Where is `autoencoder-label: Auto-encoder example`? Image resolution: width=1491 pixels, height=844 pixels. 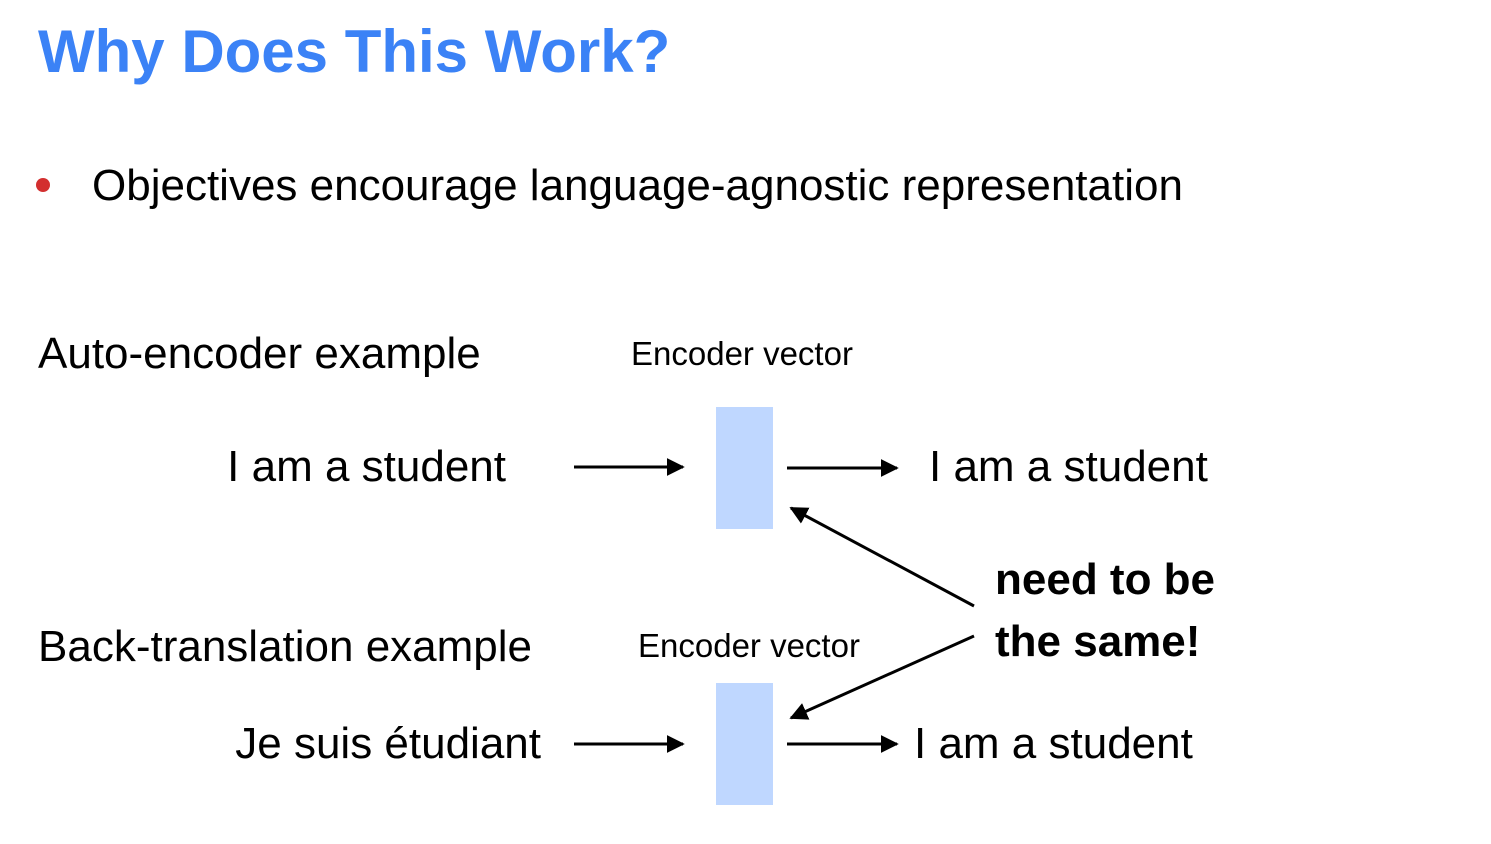 autoencoder-label: Auto-encoder example is located at coordinates (259, 353).